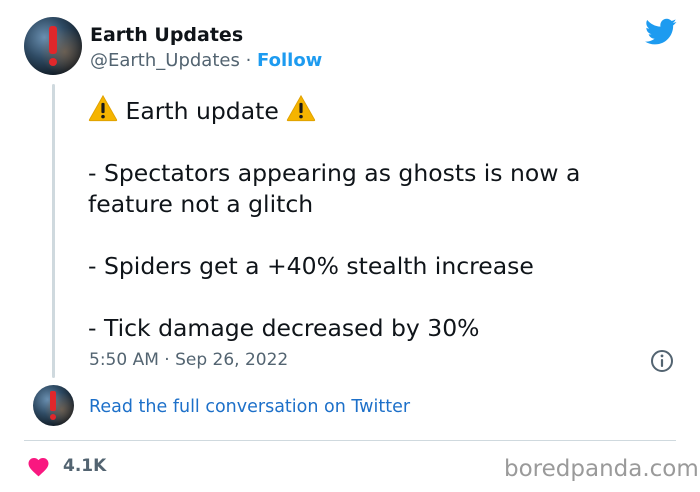 The width and height of the screenshot is (700, 492). Describe the element at coordinates (601, 469) in the screenshot. I see `watermark: boredpanda.com` at that location.